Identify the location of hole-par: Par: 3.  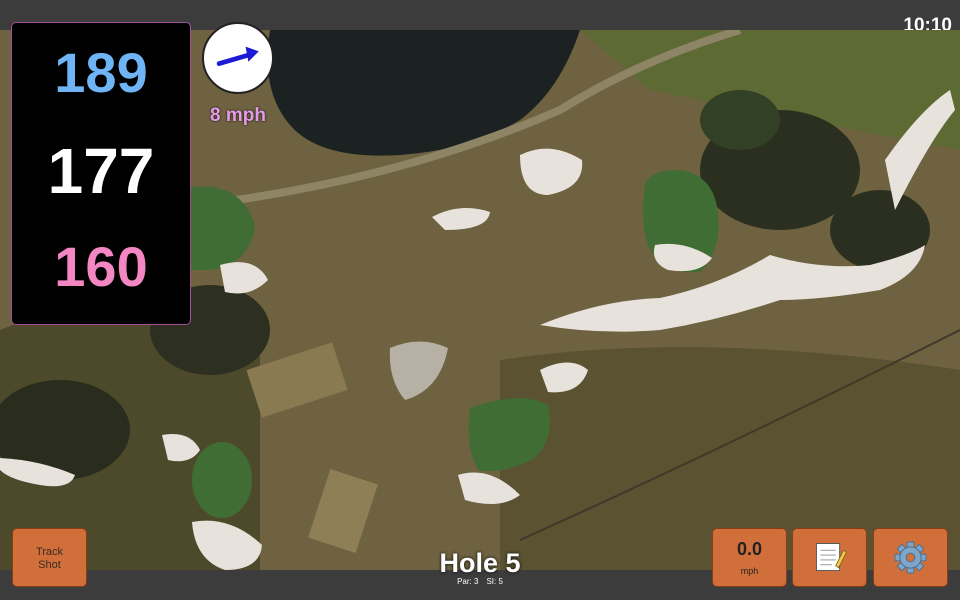
(468, 581).